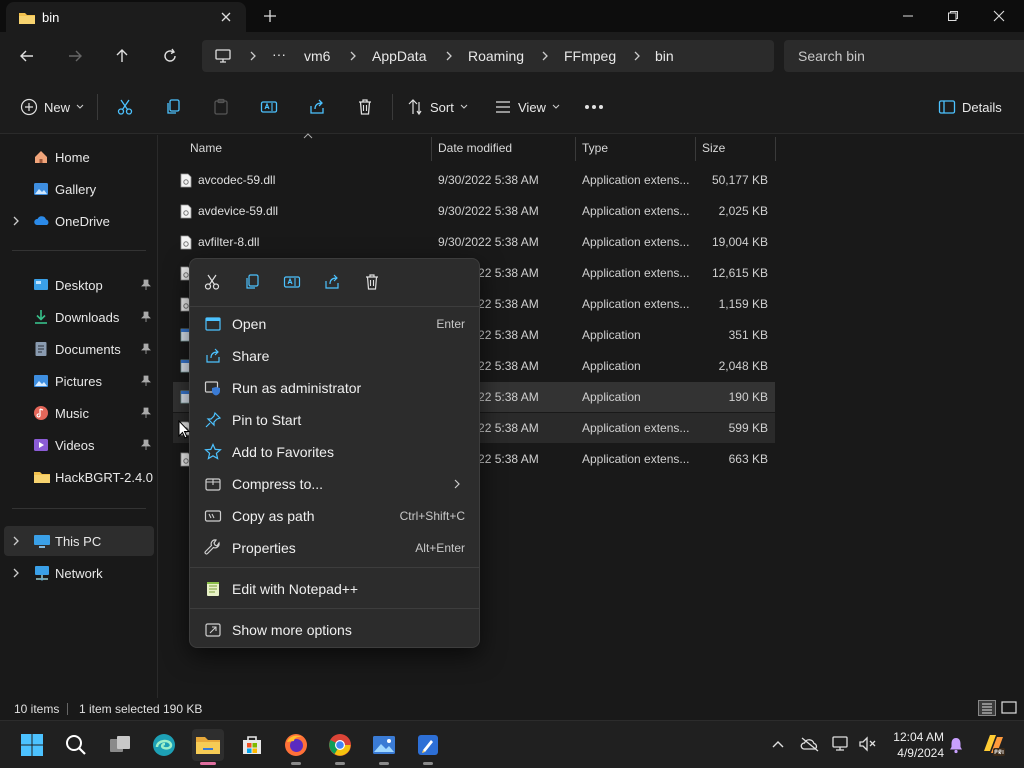 This screenshot has width=1024, height=768. Describe the element at coordinates (252, 282) in the screenshot. I see `menu-copy-button` at that location.